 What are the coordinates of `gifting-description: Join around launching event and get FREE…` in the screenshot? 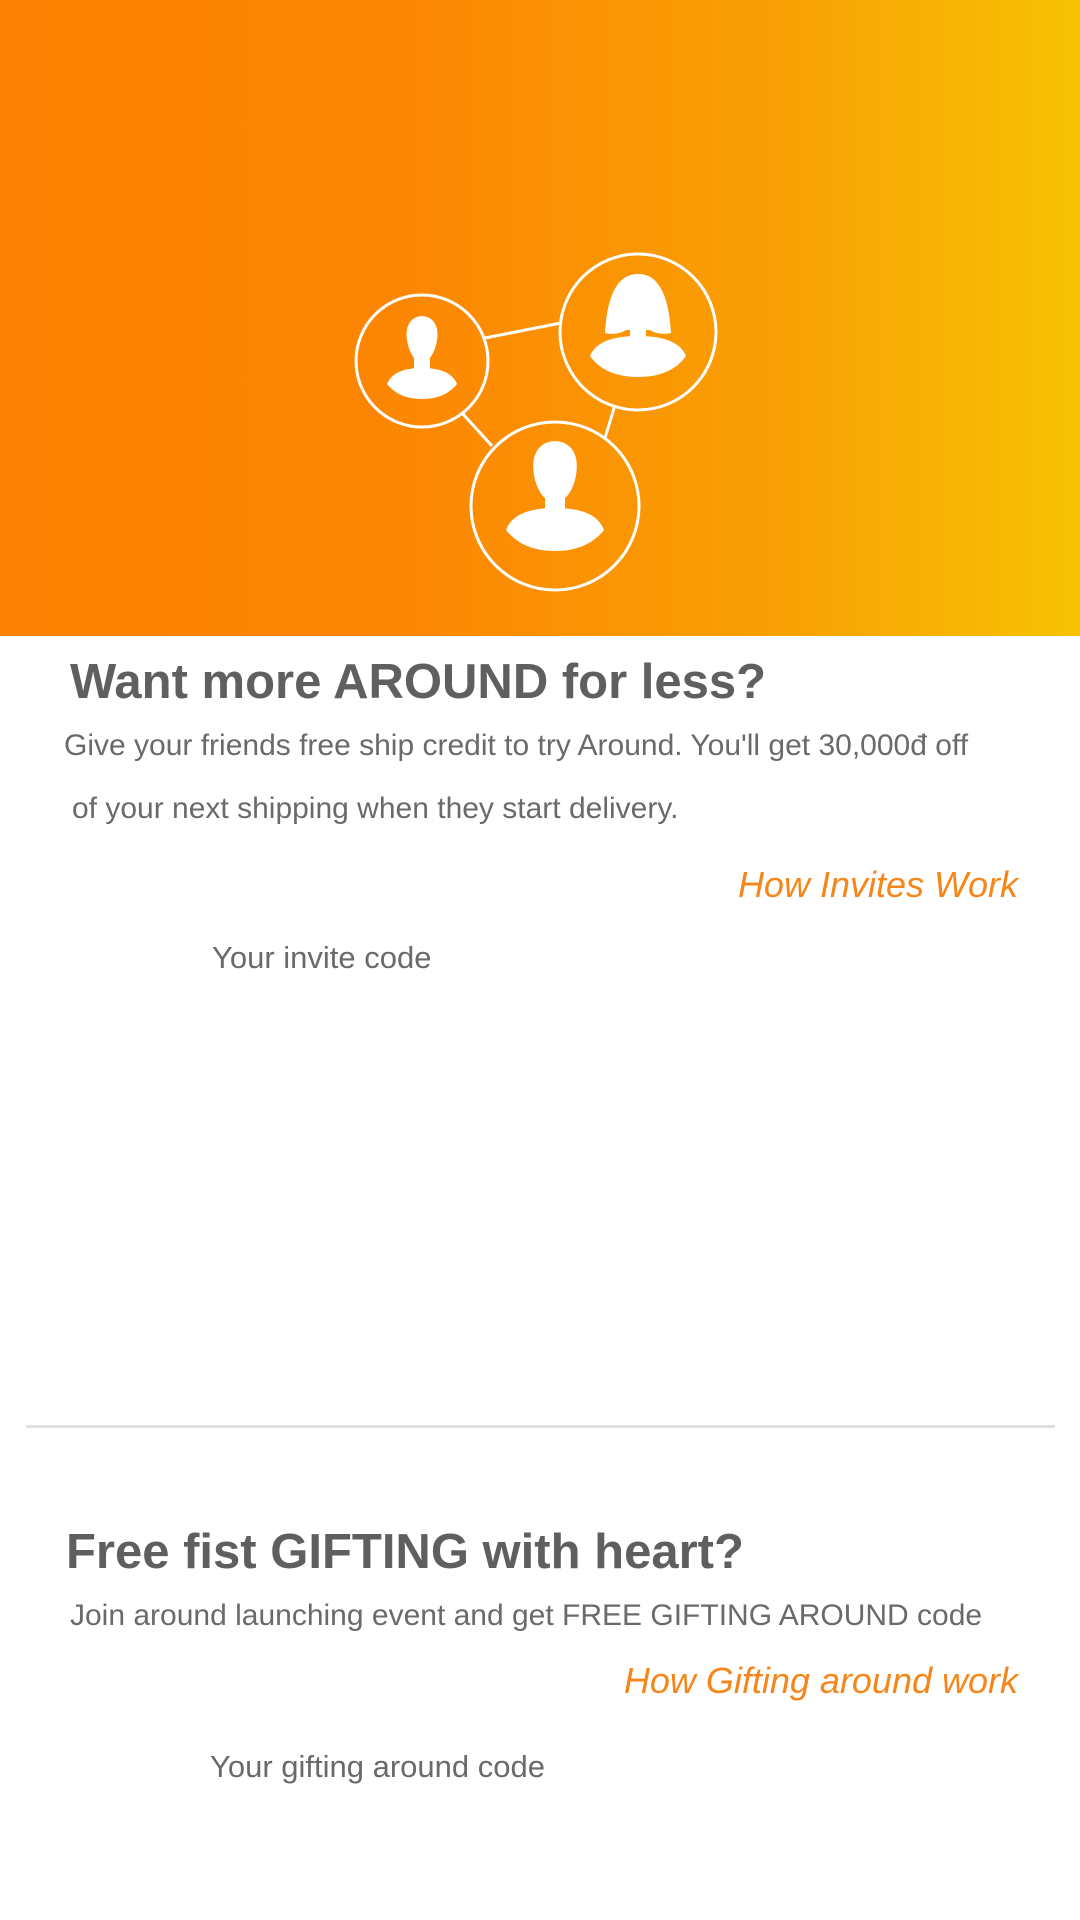 It's located at (526, 1615).